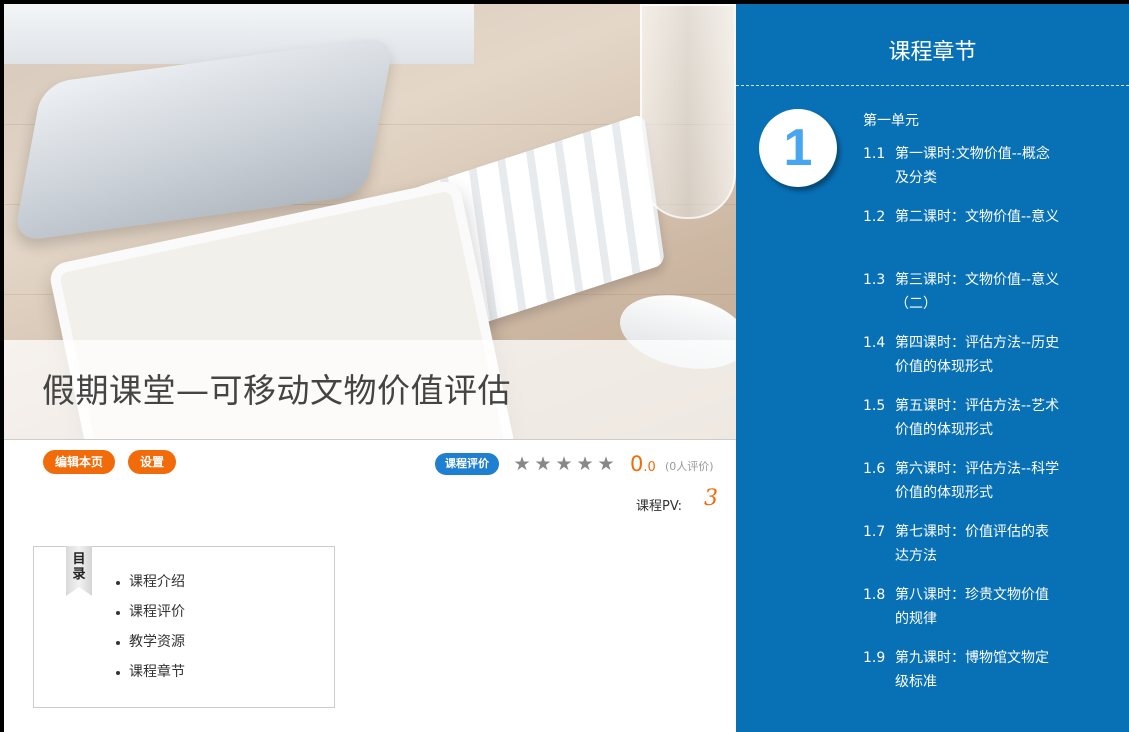 This screenshot has height=732, width=1129. What do you see at coordinates (874, 469) in the screenshot?
I see `lesson-number: 1.6` at bounding box center [874, 469].